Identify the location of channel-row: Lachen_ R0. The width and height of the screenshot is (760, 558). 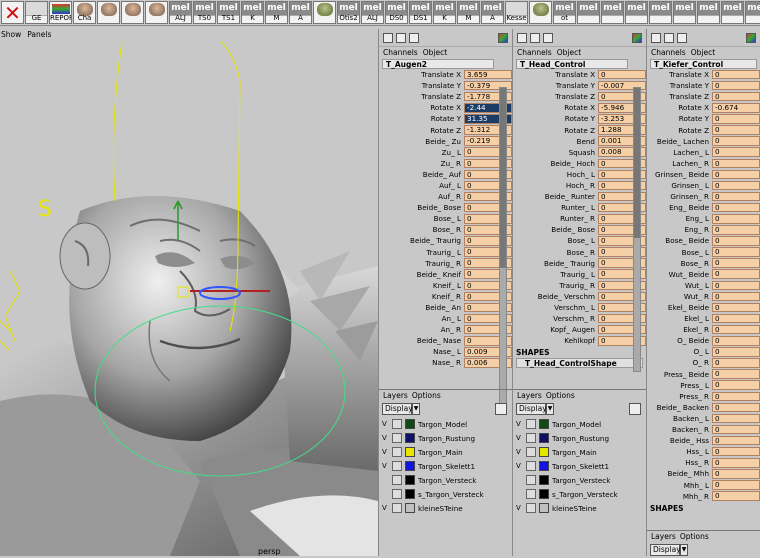
(703, 163).